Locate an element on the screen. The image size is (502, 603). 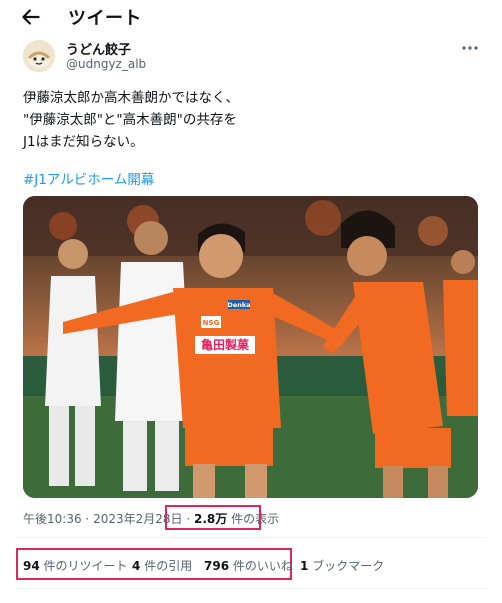
hashtag-link: #J1アルビホーム開幕 is located at coordinates (88, 178).